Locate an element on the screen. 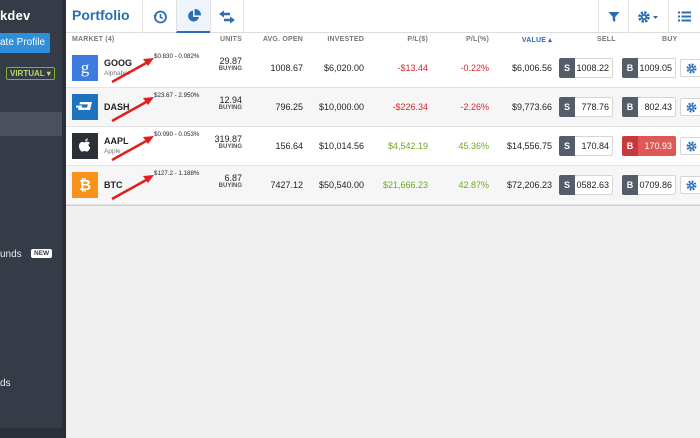 The width and height of the screenshot is (700, 438). bitcoin-logo-icon: ₿ is located at coordinates (85, 185).